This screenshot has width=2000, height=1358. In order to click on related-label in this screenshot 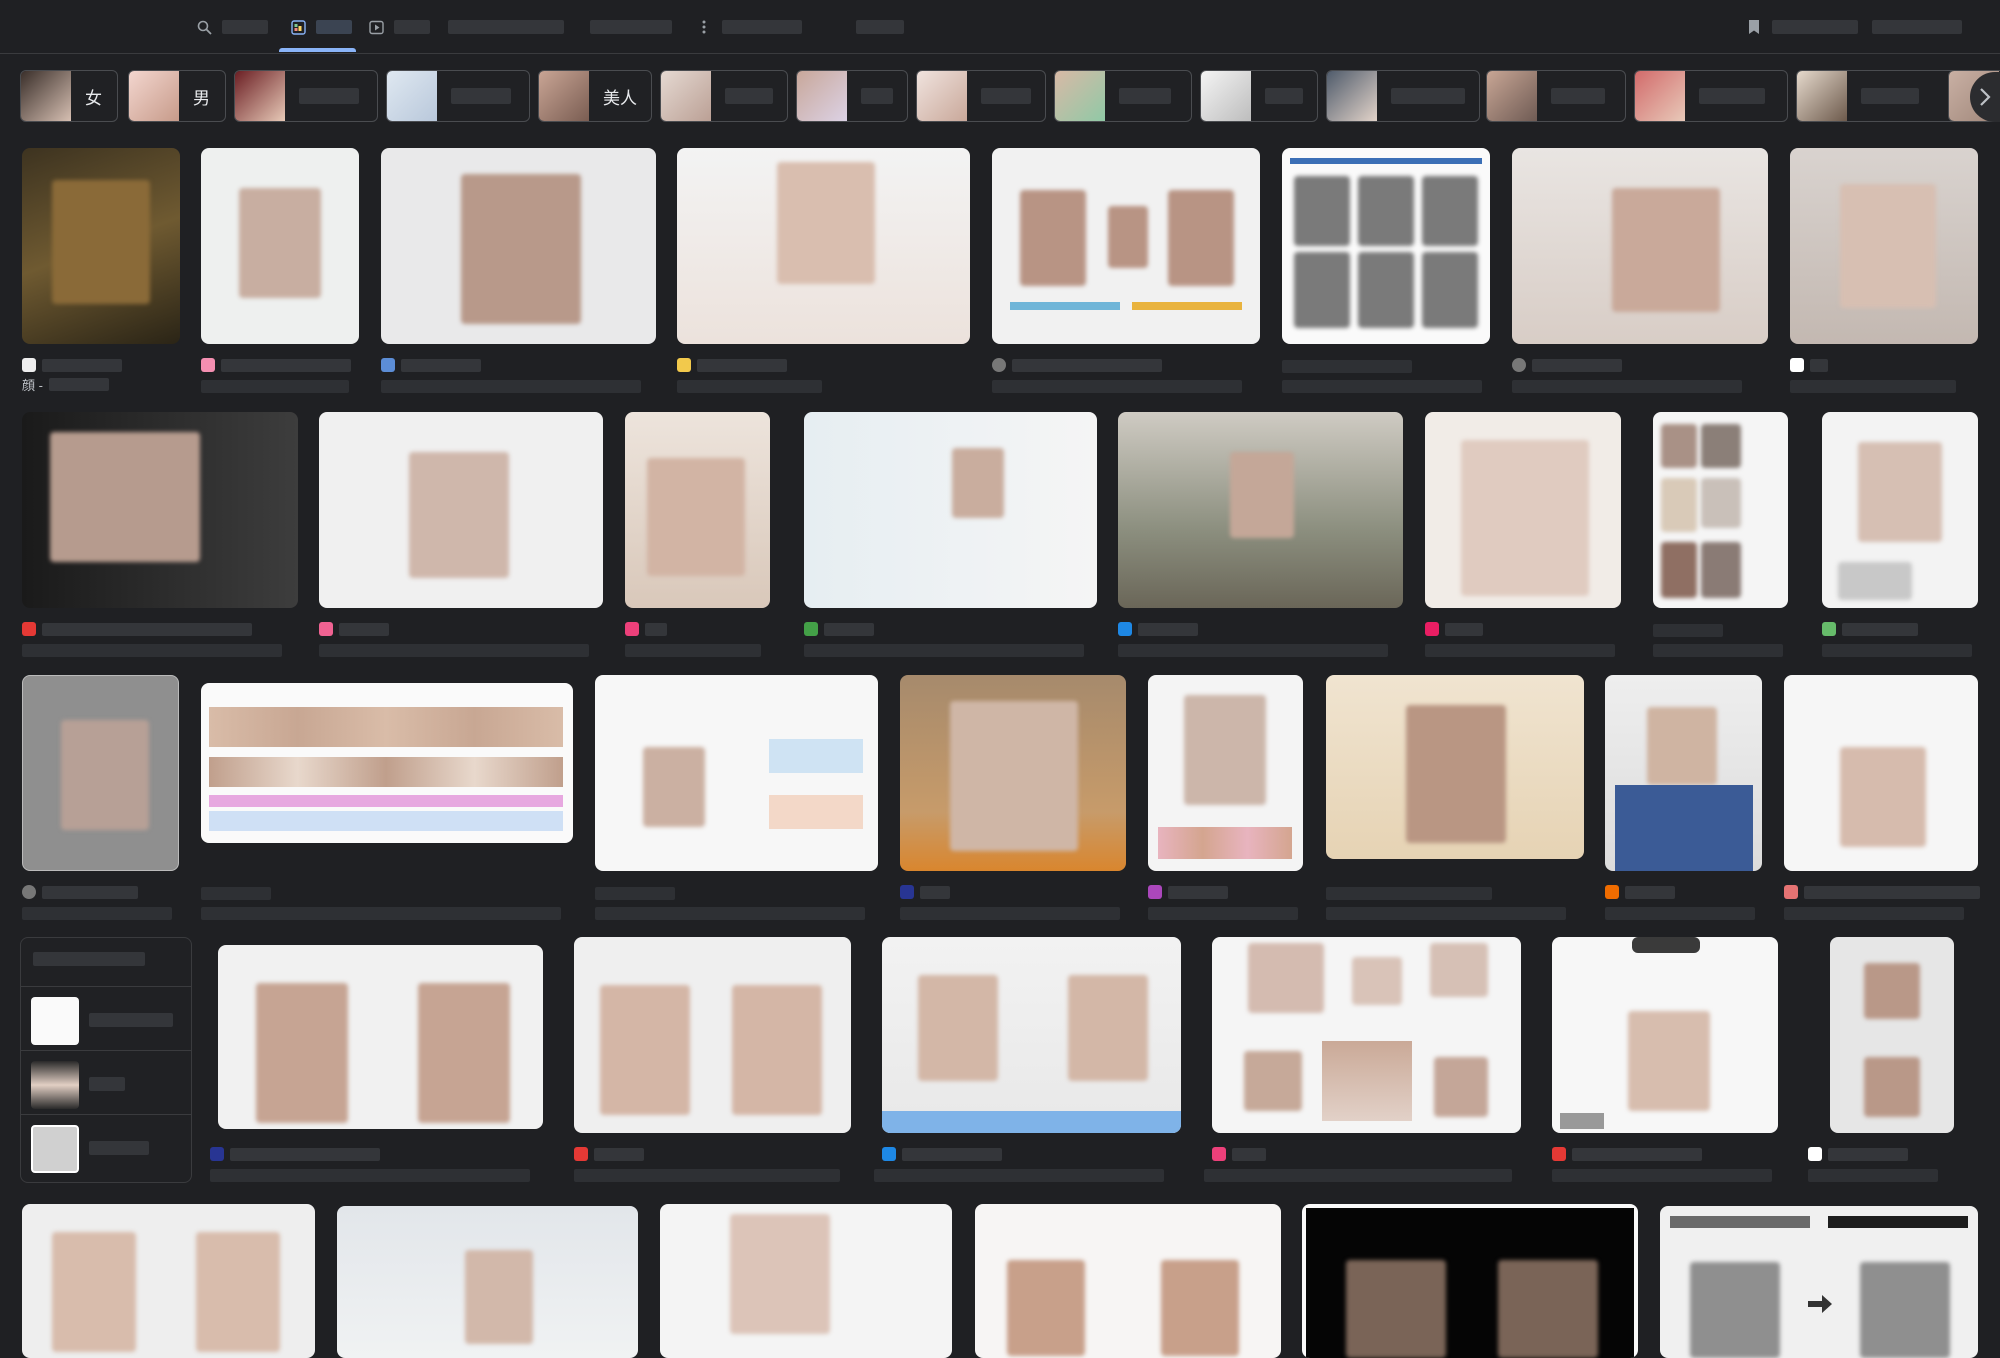, I will do `click(131, 1020)`.